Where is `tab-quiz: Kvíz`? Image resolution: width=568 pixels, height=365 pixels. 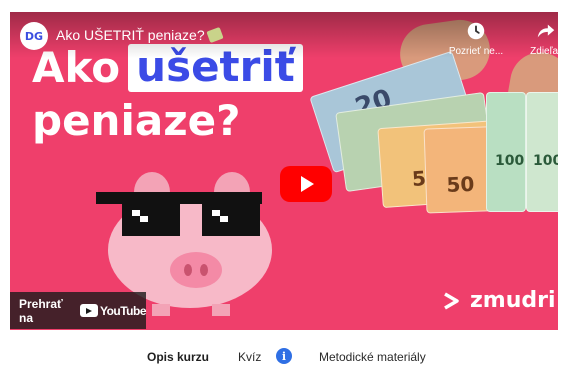
tab-quiz: Kvíz is located at coordinates (249, 357).